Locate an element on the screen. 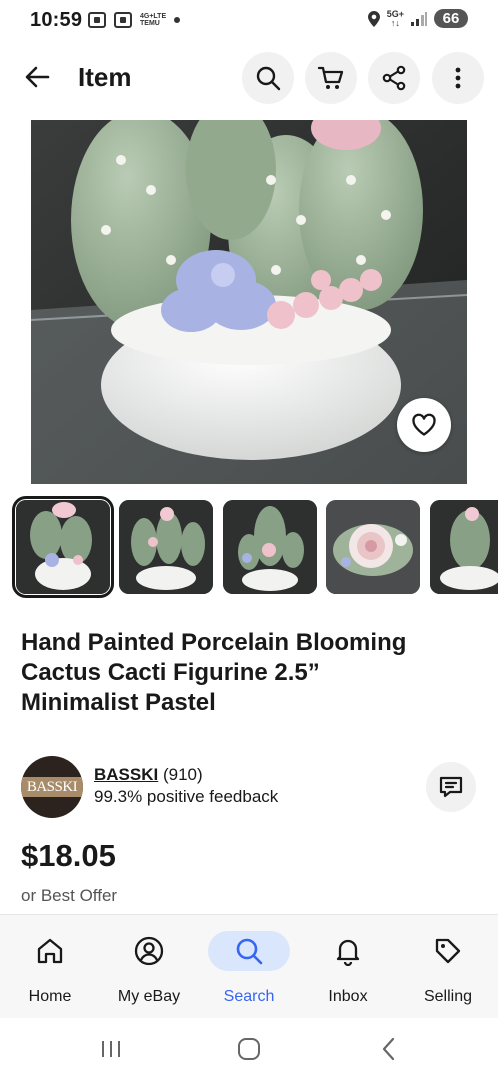 This screenshot has width=498, height=1080. app-notification-icon is located at coordinates (123, 20).